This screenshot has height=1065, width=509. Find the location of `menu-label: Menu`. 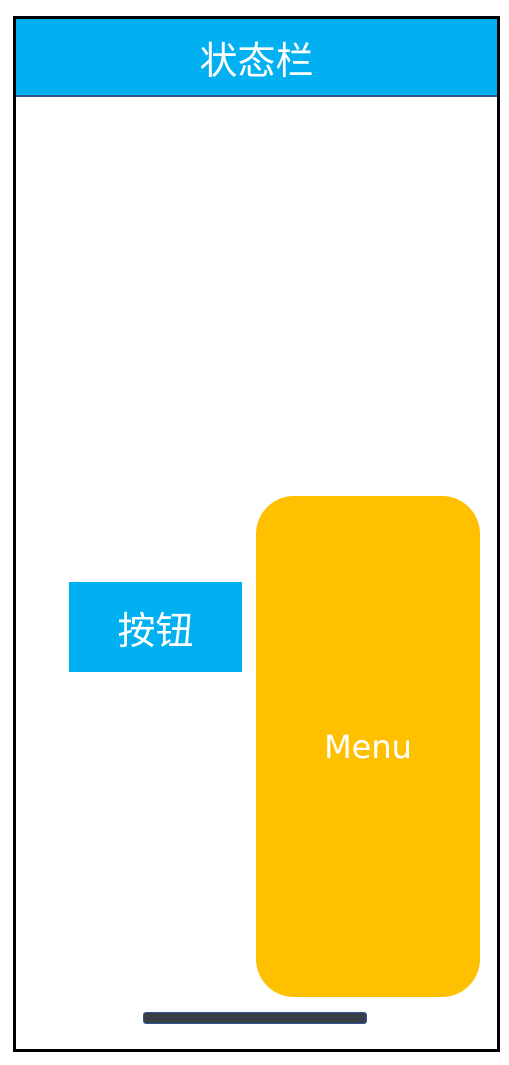

menu-label: Menu is located at coordinates (368, 746).